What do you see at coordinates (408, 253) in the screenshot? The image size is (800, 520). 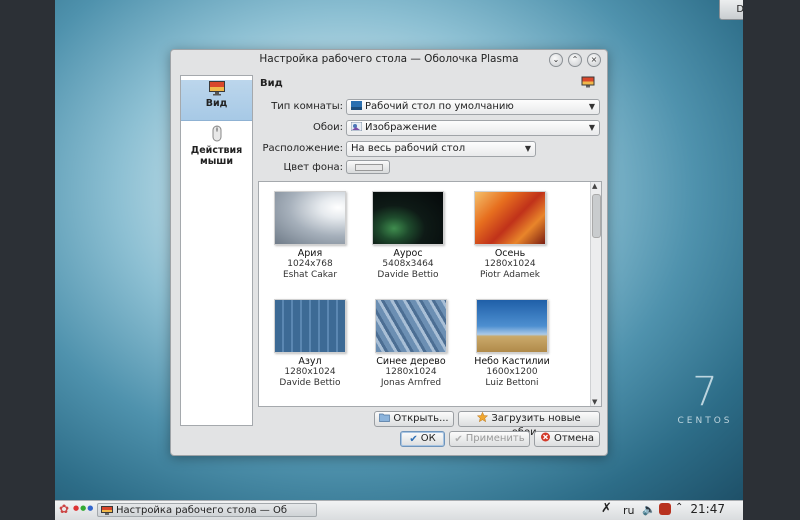 I see `wallpaper-name: Аурос` at bounding box center [408, 253].